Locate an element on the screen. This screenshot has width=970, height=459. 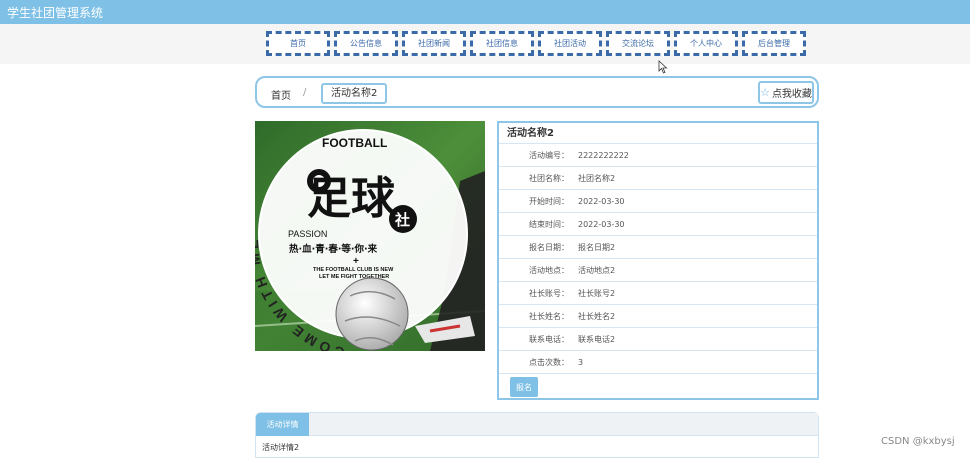
info-label: 社长账号： is located at coordinates (549, 293).